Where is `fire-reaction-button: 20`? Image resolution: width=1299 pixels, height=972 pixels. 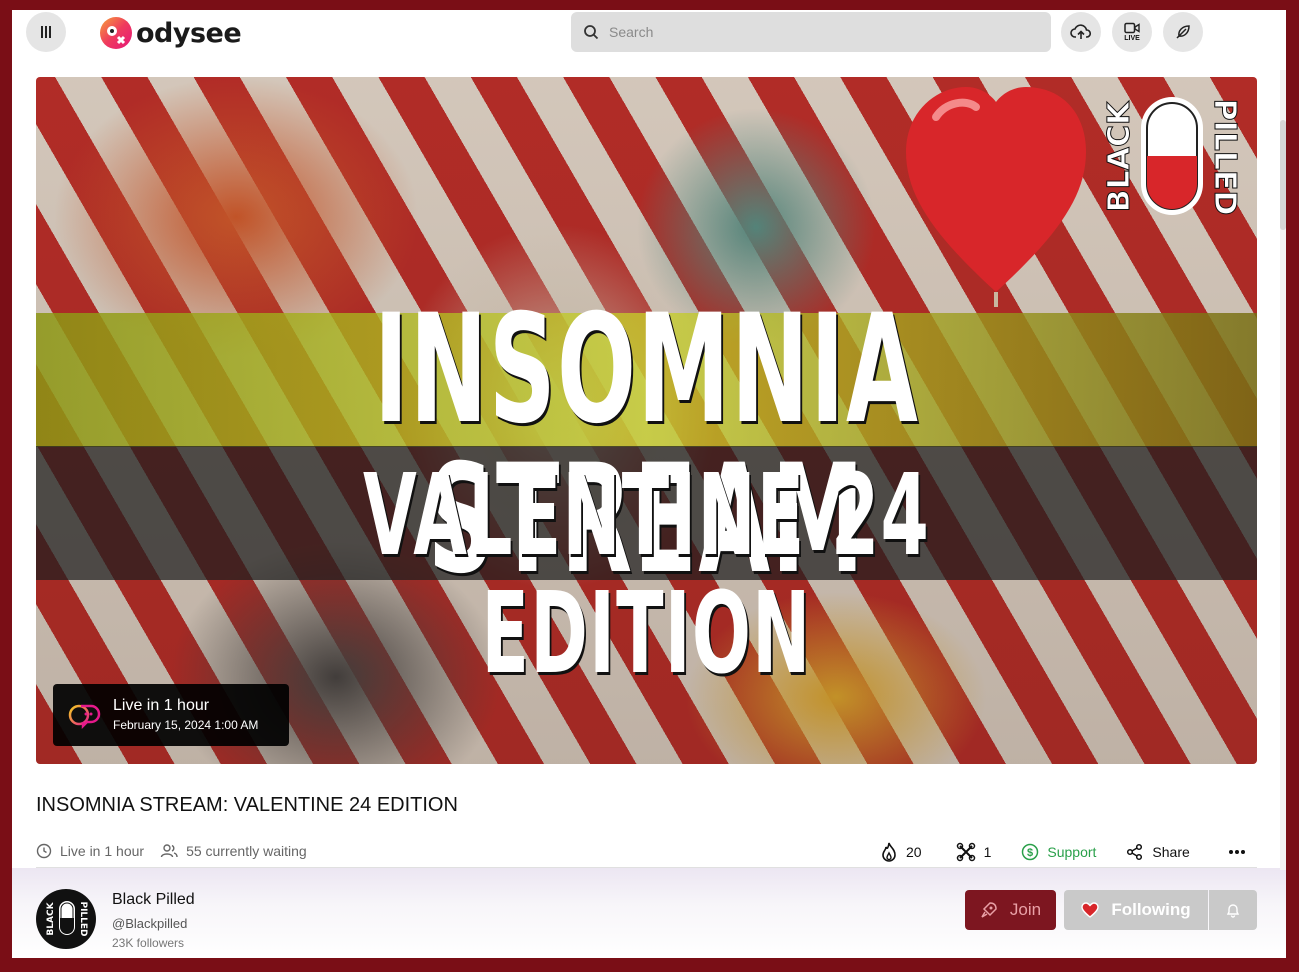 fire-reaction-button: 20 is located at coordinates (901, 852).